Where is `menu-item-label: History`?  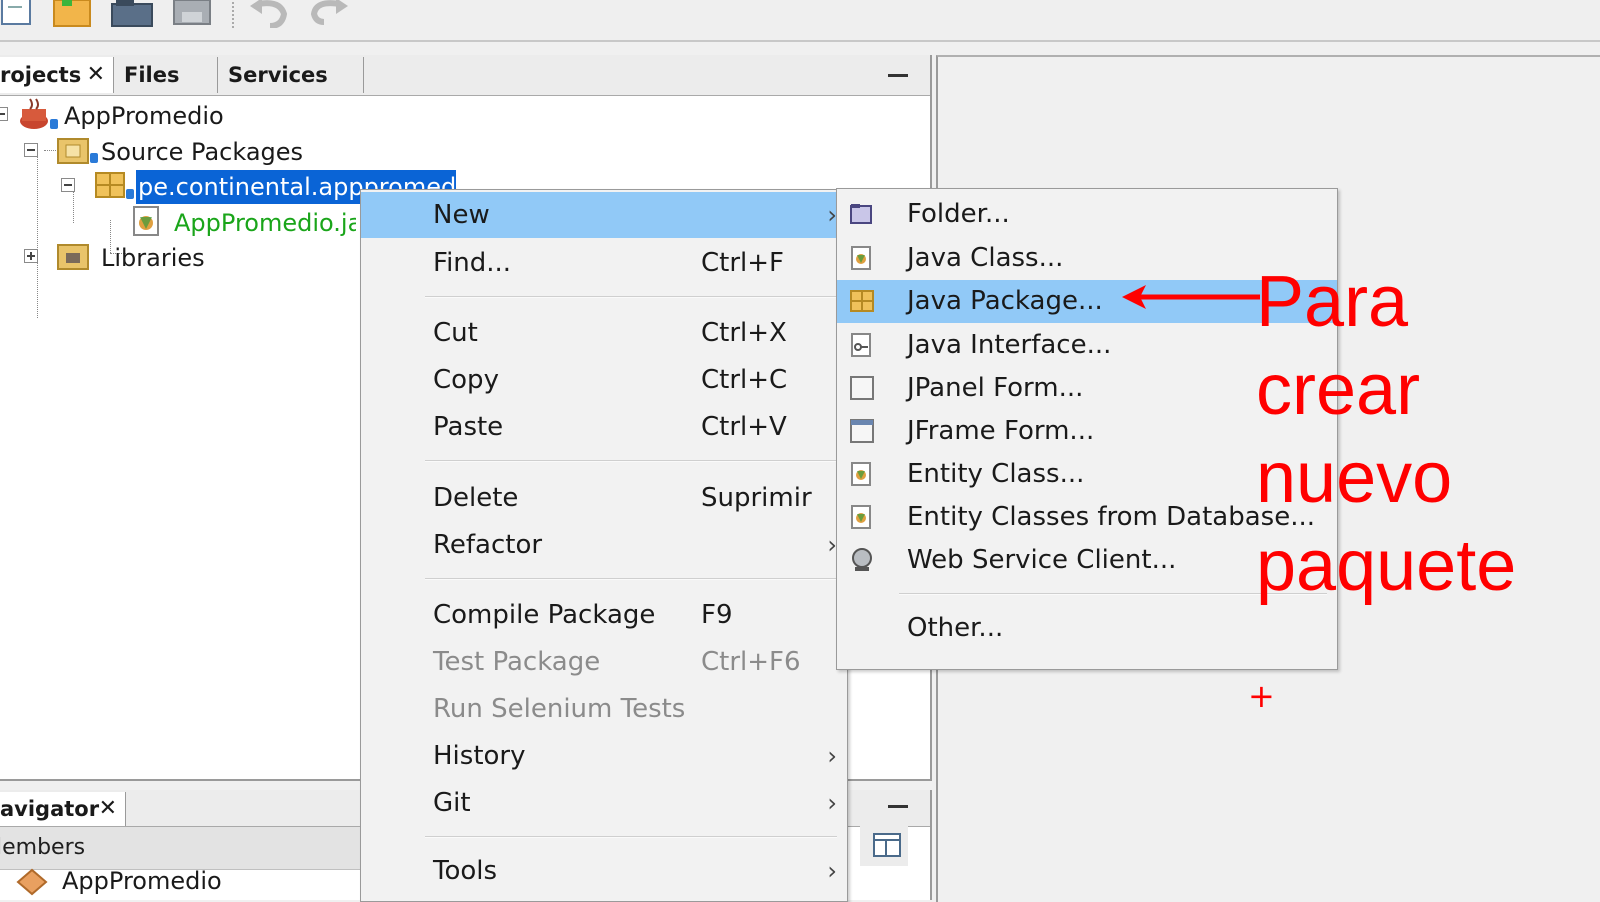
menu-item-label: History is located at coordinates (479, 756).